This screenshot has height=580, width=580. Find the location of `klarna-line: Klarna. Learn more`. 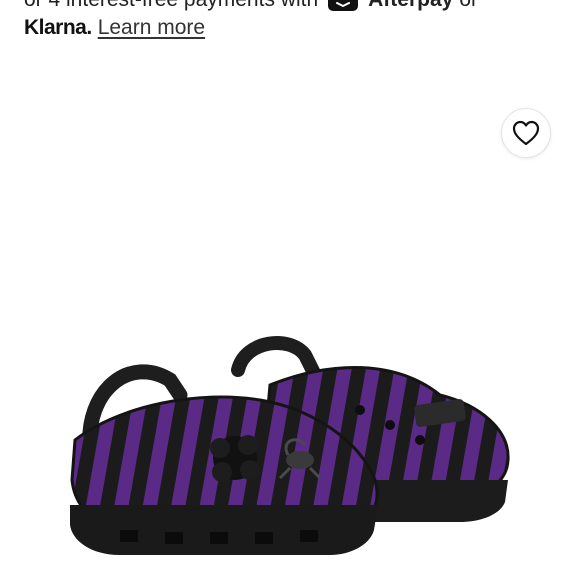

klarna-line: Klarna. Learn more is located at coordinates (114, 28).